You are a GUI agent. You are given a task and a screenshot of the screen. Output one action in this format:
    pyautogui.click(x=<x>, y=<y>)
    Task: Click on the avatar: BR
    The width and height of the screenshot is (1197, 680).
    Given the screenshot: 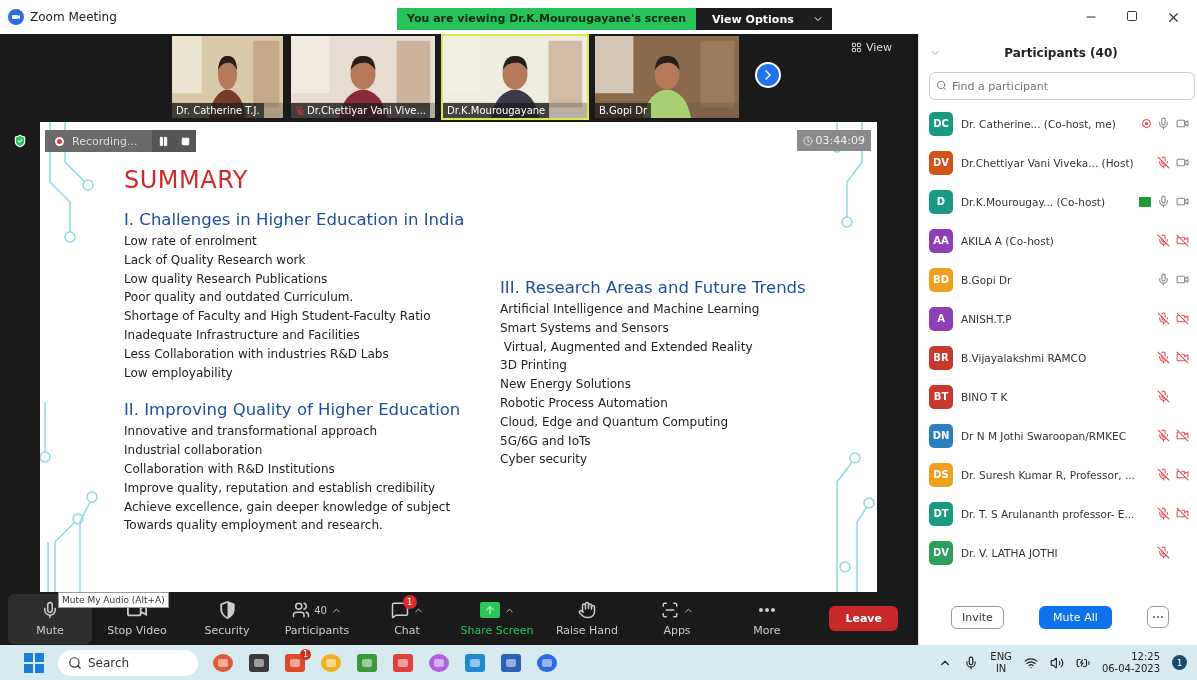 What is the action you would take?
    pyautogui.click(x=941, y=357)
    